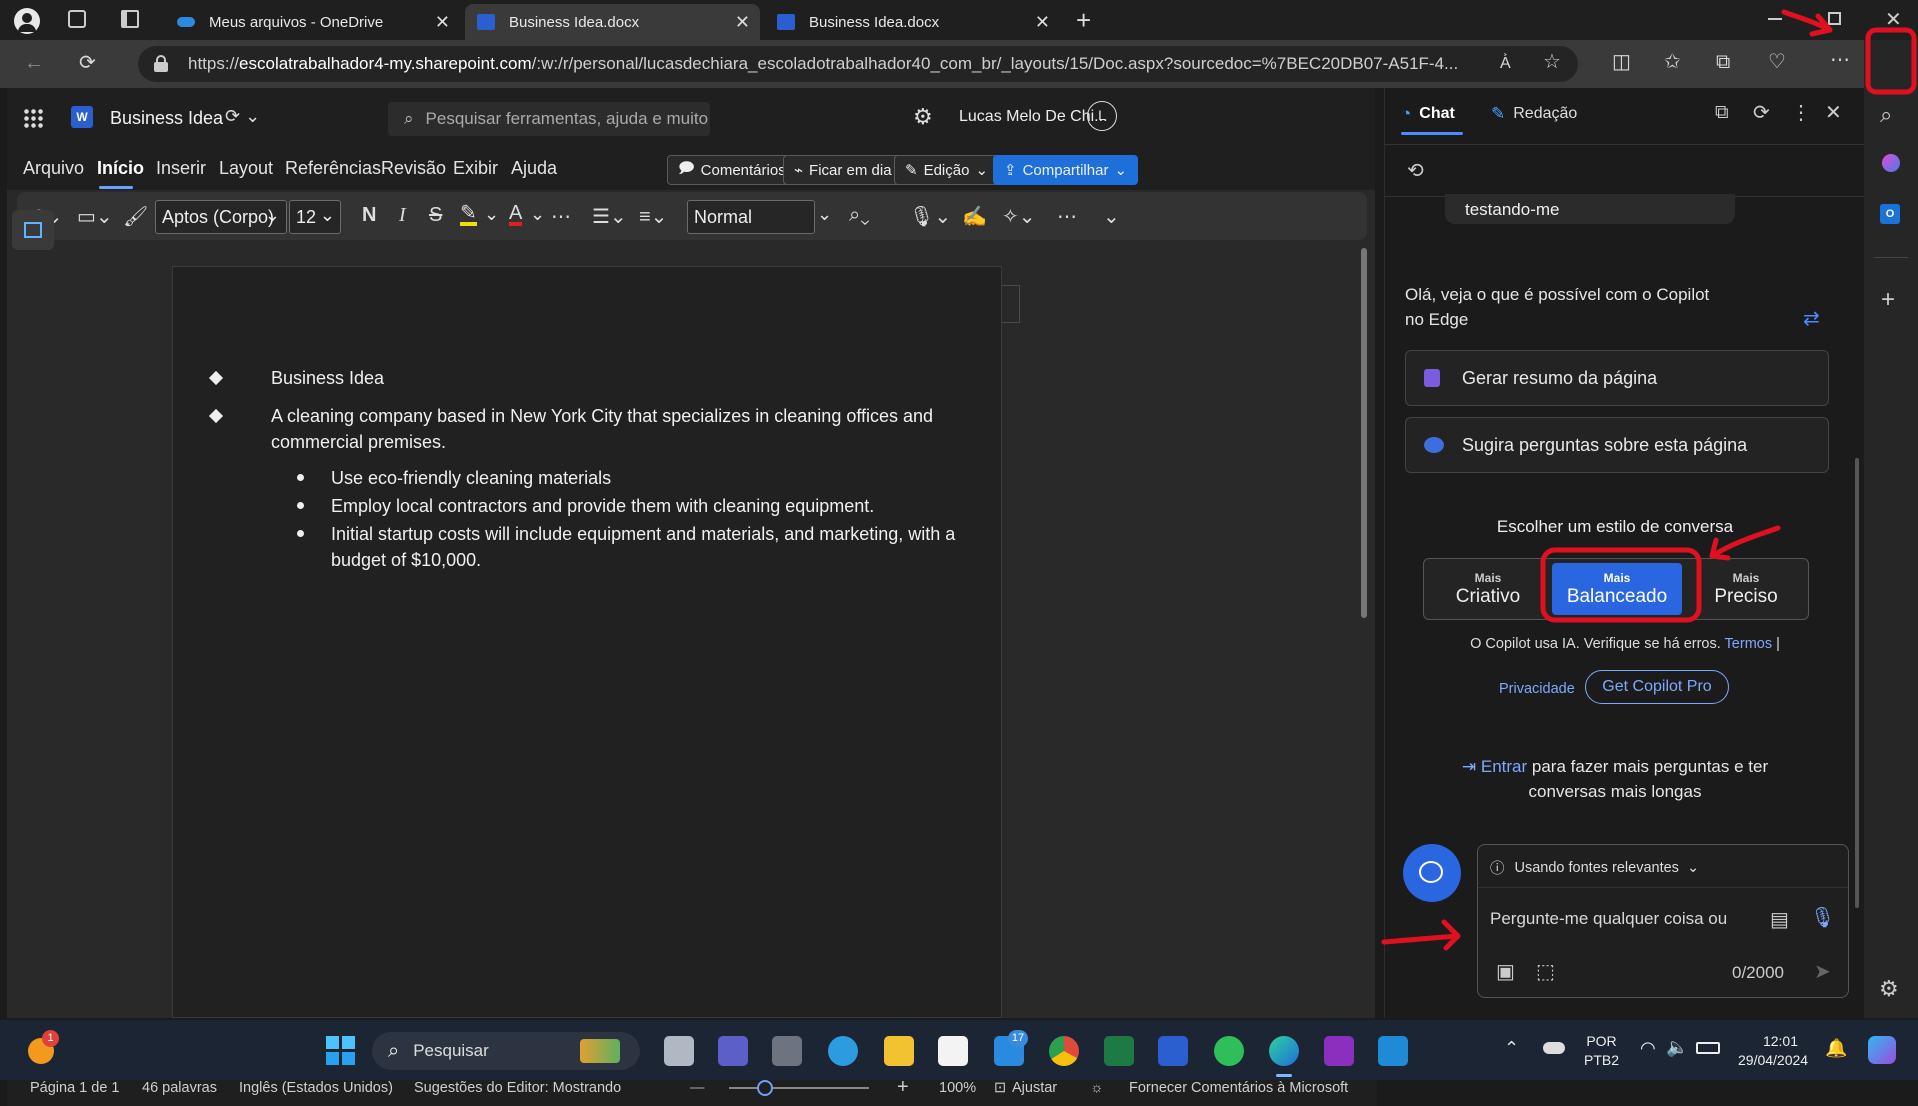 This screenshot has width=1918, height=1106. What do you see at coordinates (1554, 1048) in the screenshot?
I see `onedrive-tray-icon` at bounding box center [1554, 1048].